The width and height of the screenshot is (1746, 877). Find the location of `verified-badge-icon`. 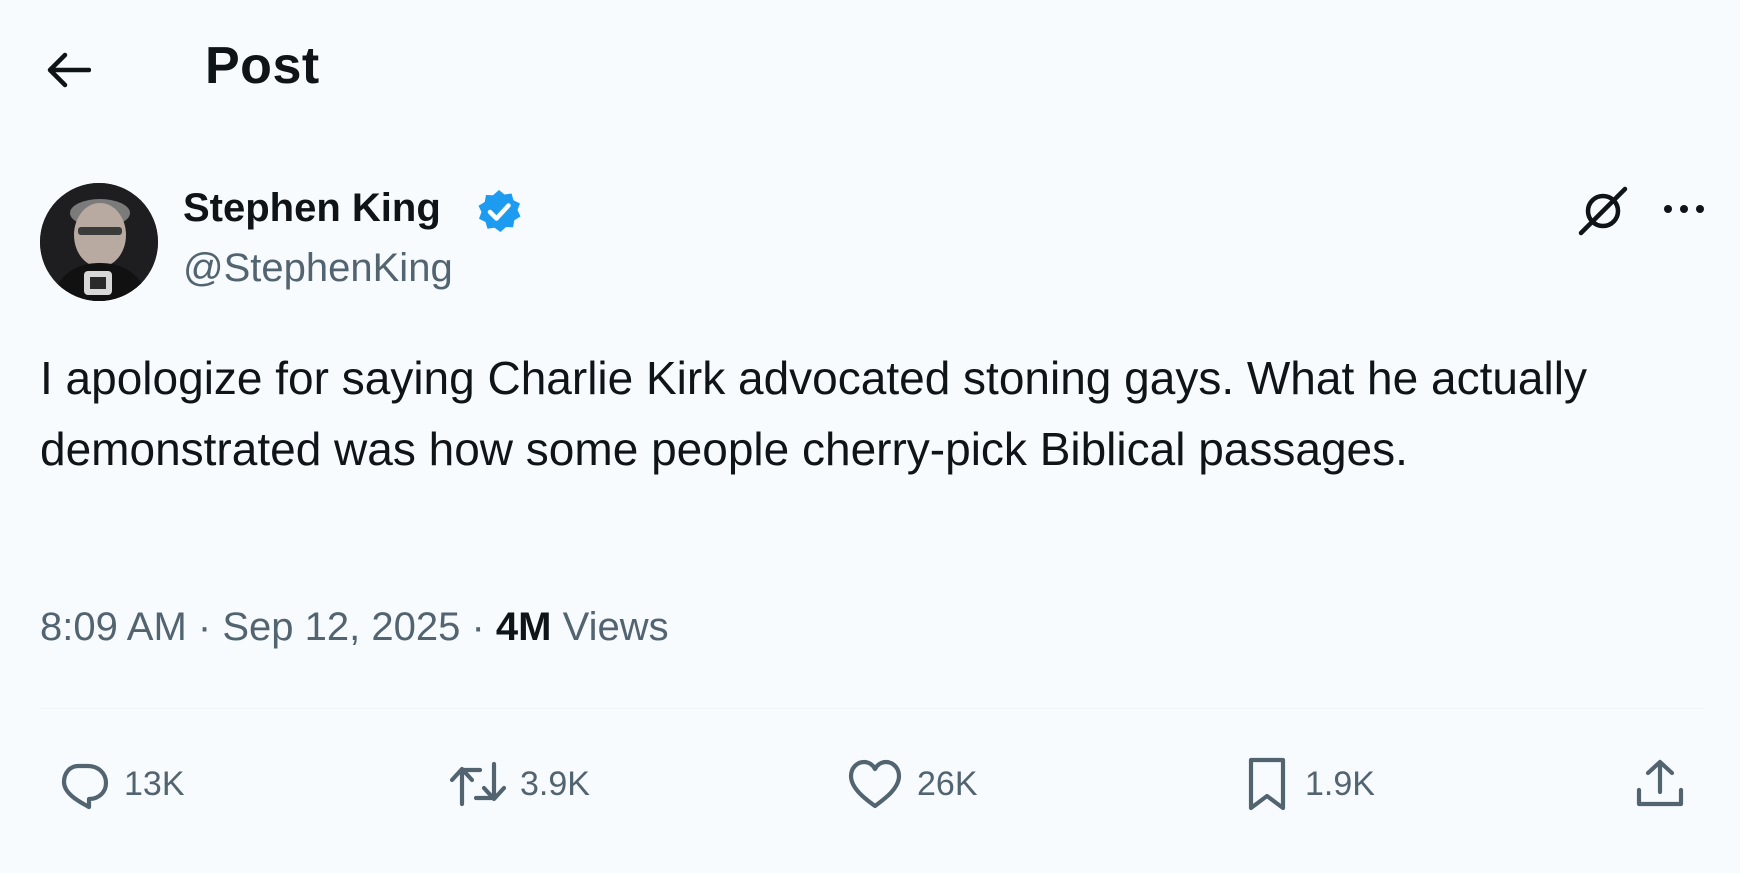

verified-badge-icon is located at coordinates (499, 212).